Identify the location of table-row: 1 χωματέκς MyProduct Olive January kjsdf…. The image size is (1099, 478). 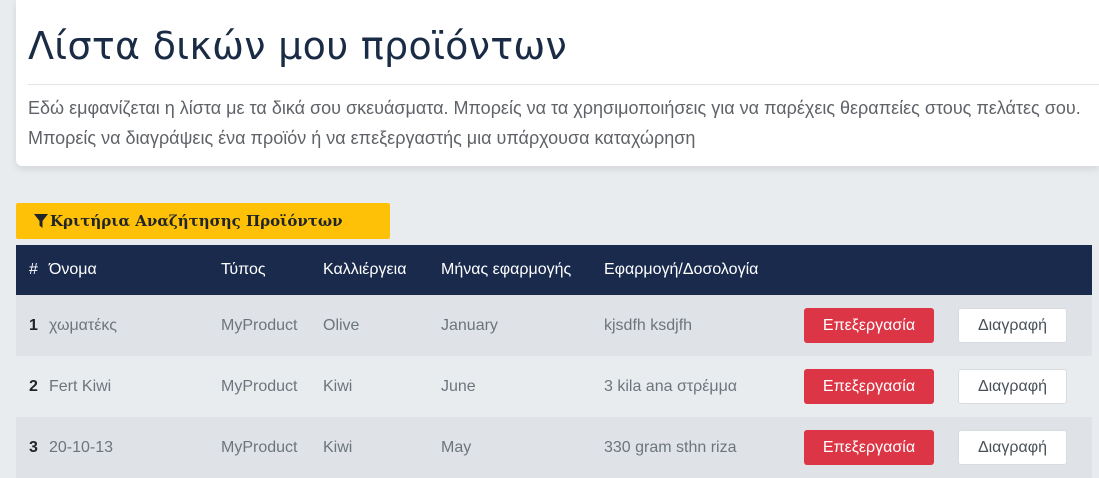
(554, 325).